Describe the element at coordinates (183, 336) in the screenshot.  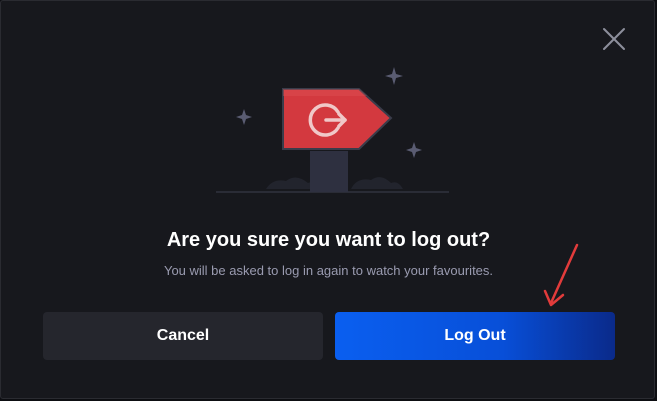
I see `cancel-button: Cancel` at that location.